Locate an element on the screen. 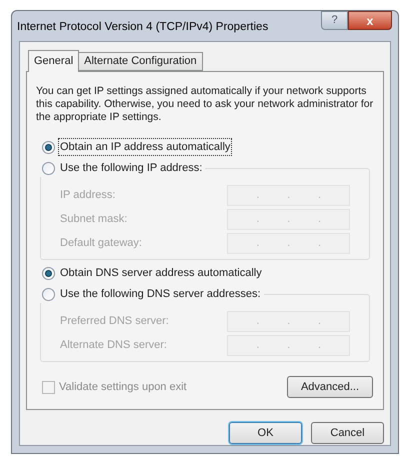 The height and width of the screenshot is (457, 409). cancel-button: Cancel is located at coordinates (347, 433).